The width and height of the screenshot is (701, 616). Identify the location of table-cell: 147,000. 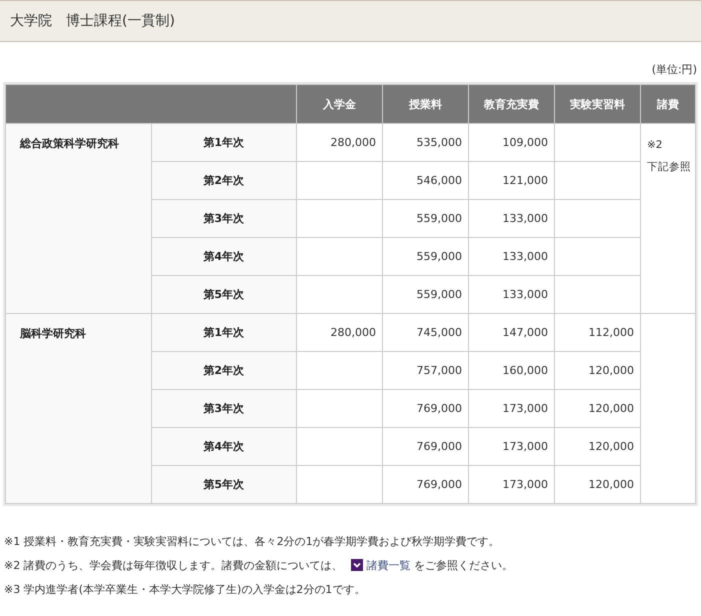
(511, 333).